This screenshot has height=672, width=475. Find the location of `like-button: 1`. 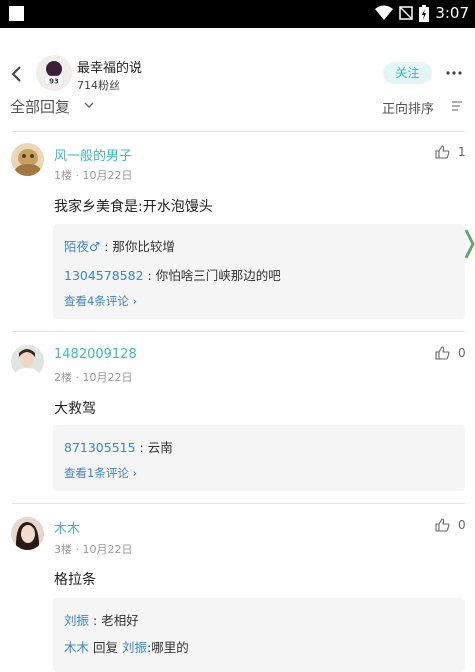

like-button: 1 is located at coordinates (450, 152).